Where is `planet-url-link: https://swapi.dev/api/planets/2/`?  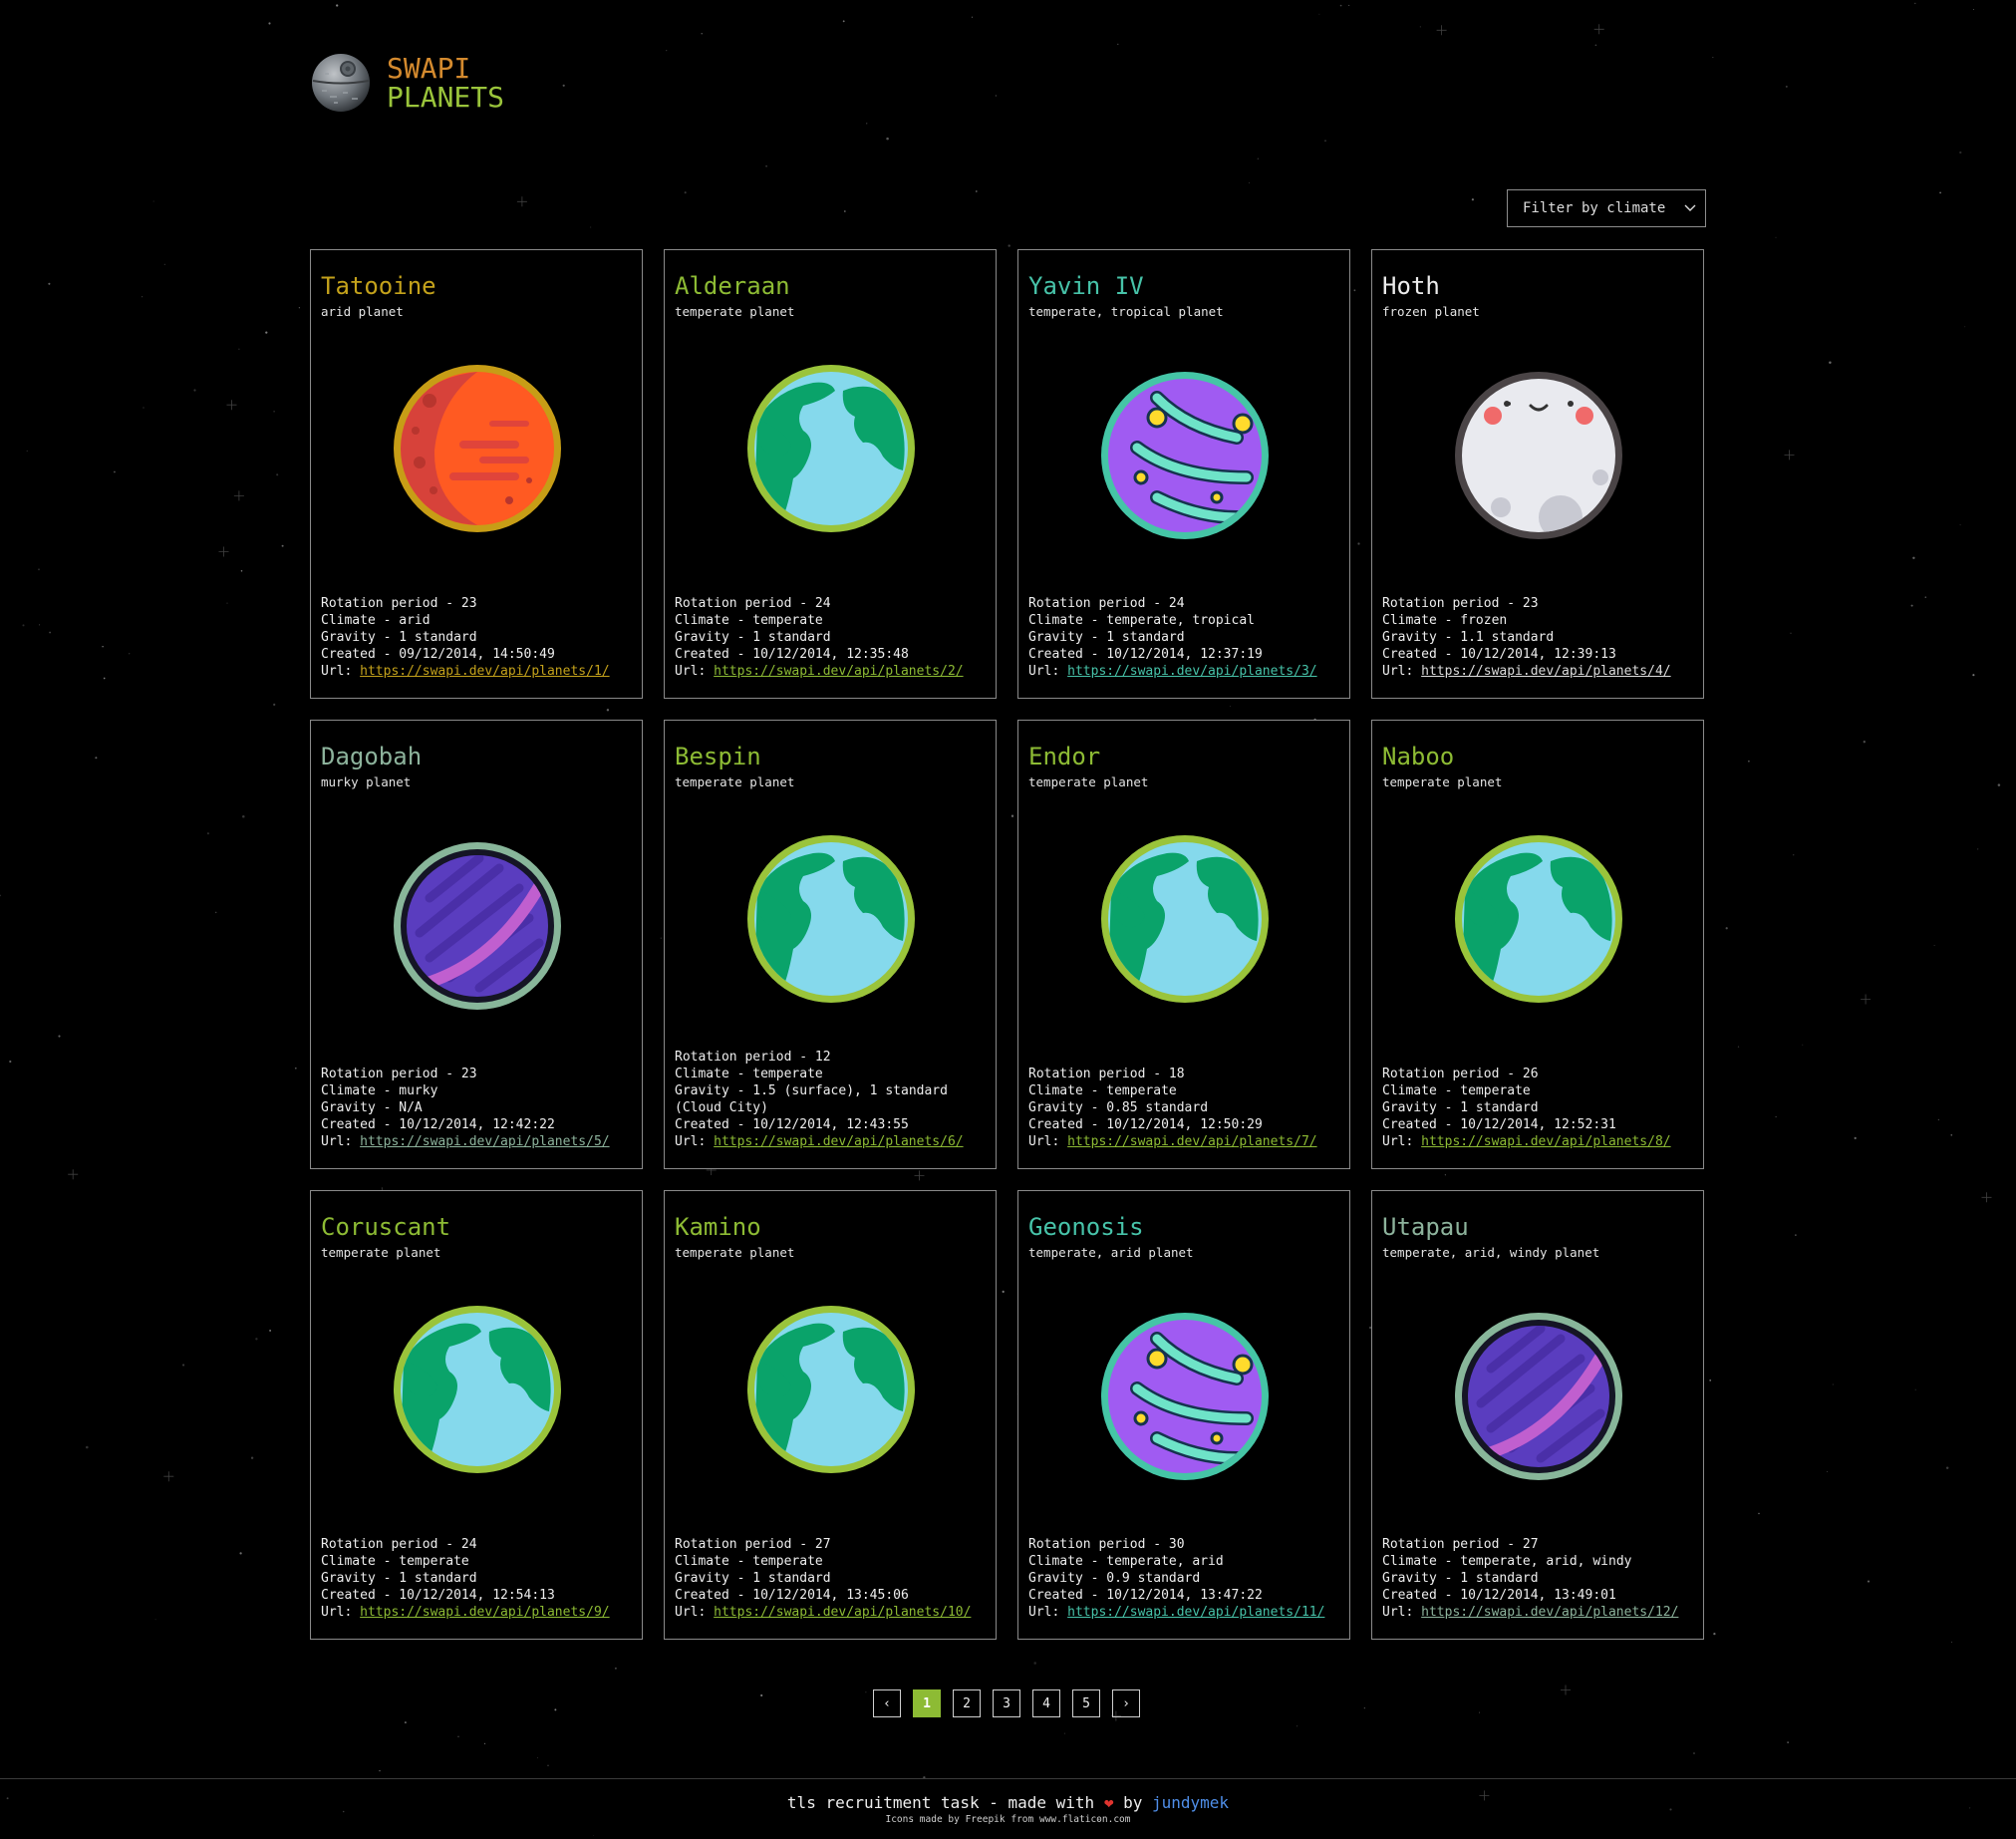
planet-url-link: https://swapi.dev/api/planets/2/ is located at coordinates (838, 671).